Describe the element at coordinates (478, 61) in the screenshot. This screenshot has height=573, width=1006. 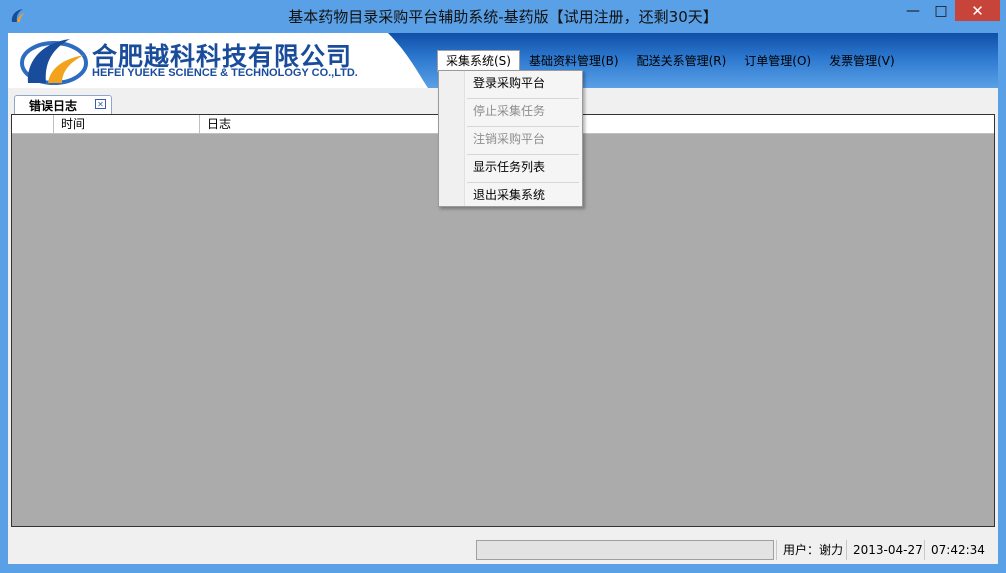
I see `menu-collect-system: 采集系统(S)` at that location.